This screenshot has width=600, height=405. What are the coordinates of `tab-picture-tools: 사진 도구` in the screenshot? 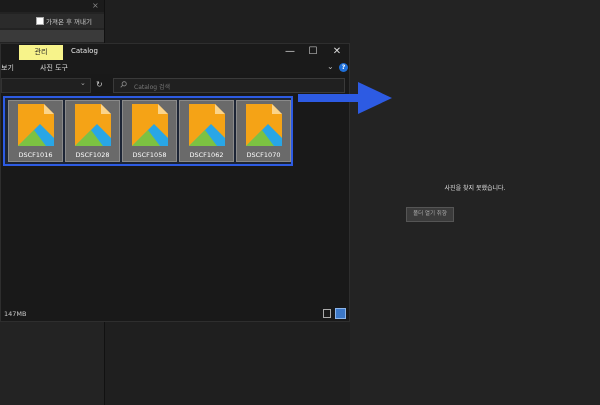 It's located at (54, 68).